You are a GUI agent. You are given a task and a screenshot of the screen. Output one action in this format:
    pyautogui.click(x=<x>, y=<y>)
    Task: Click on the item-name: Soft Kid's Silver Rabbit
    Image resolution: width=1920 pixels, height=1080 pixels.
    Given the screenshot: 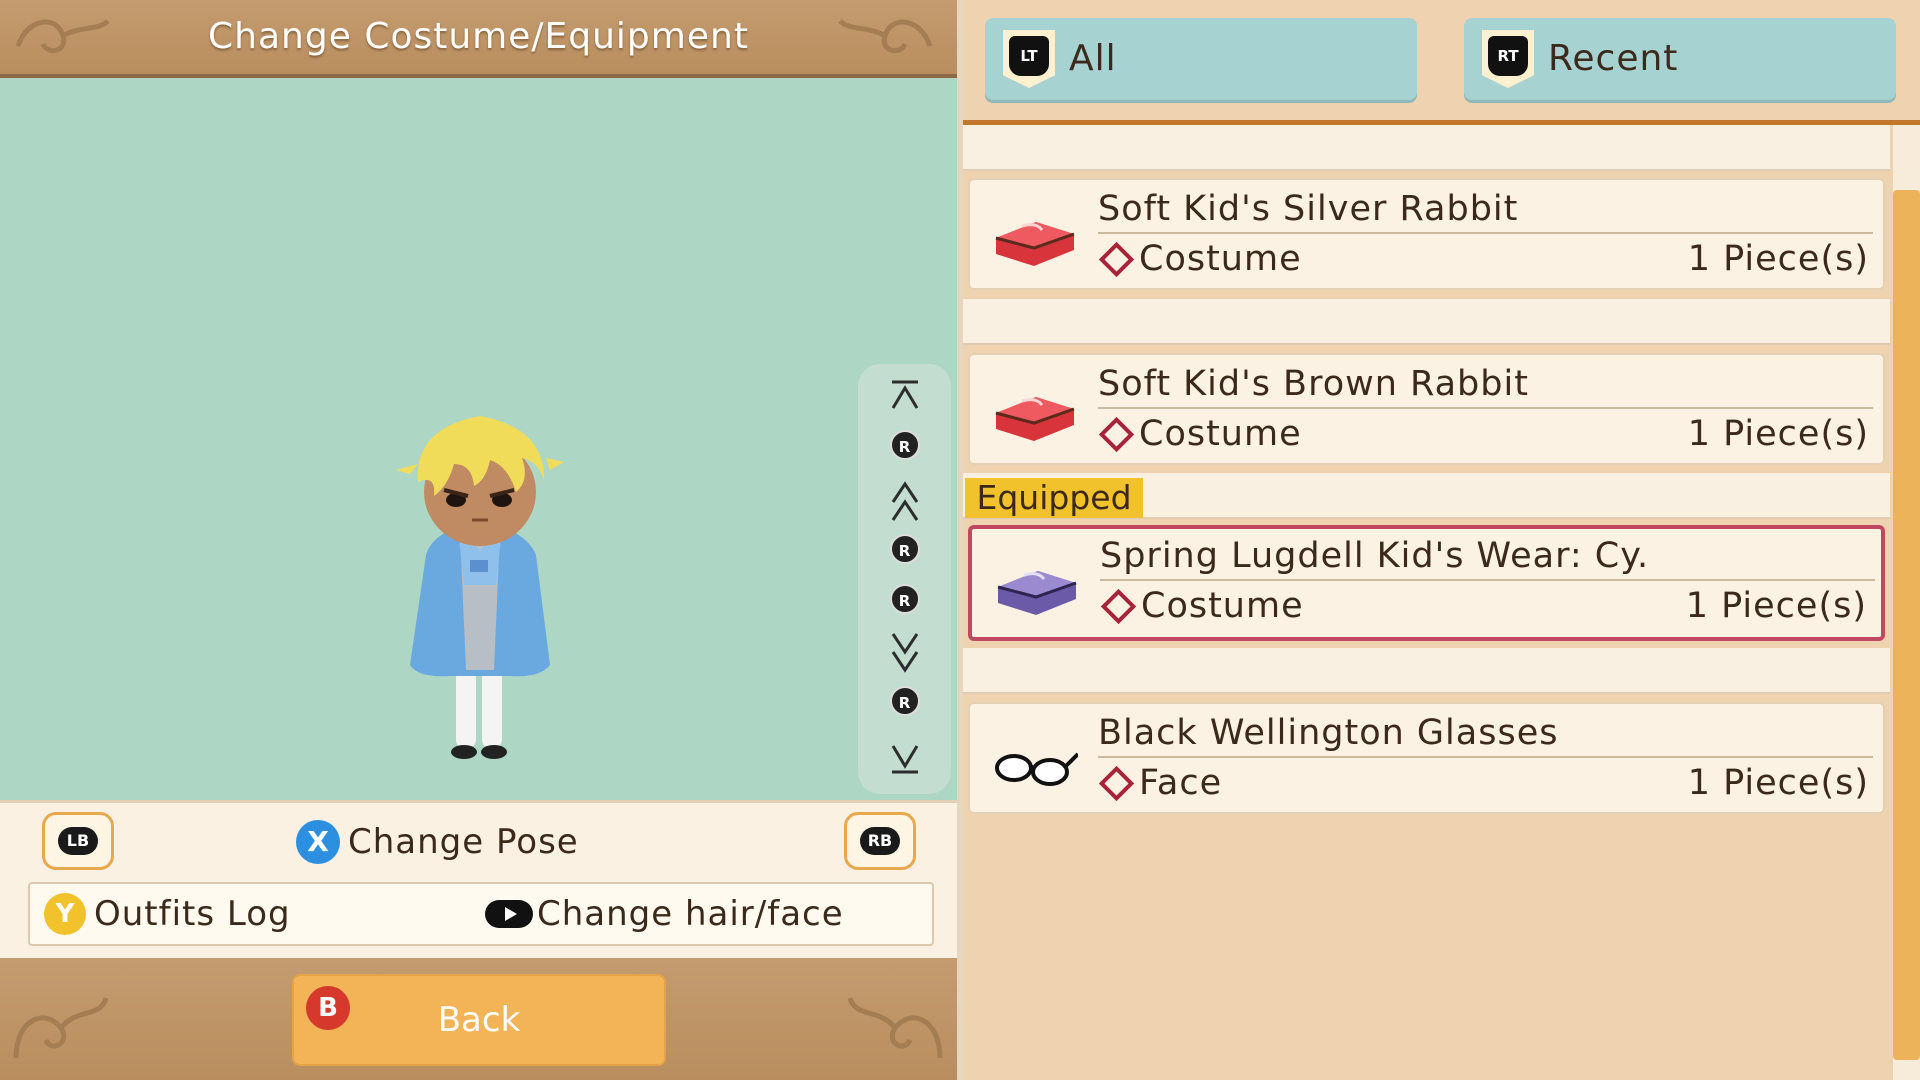 What is the action you would take?
    pyautogui.click(x=1485, y=210)
    